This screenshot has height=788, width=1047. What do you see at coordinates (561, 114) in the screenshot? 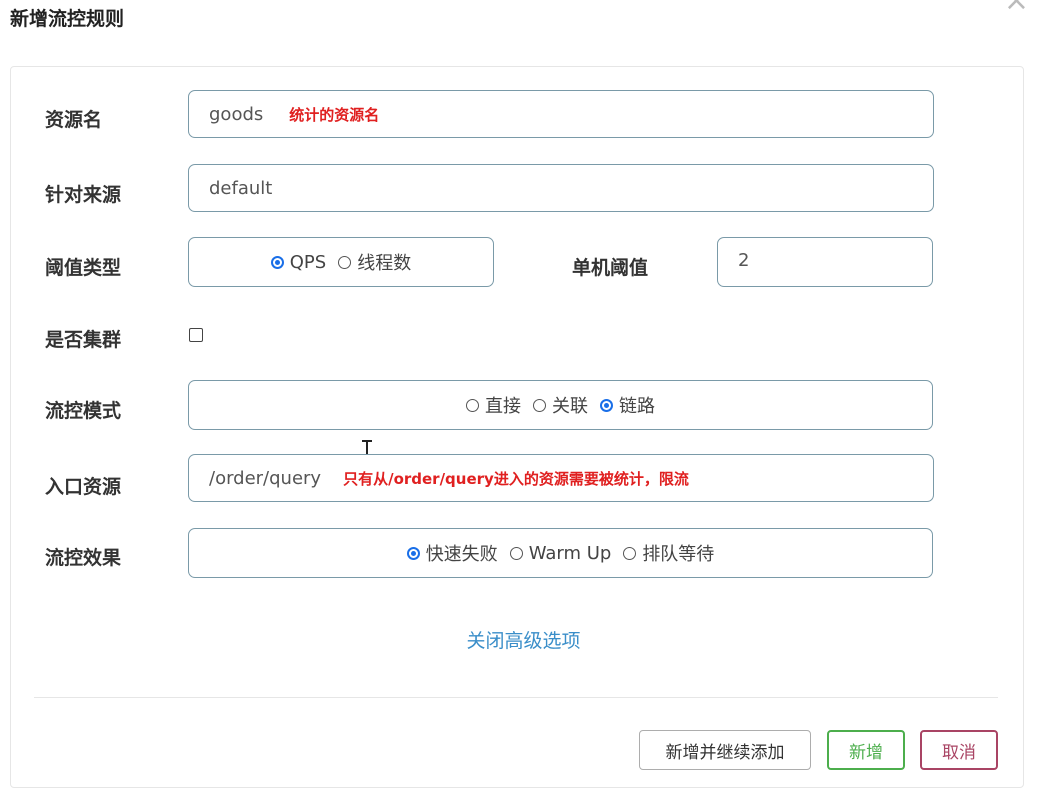
I see `resource-name-input: goods 统计的资源名` at bounding box center [561, 114].